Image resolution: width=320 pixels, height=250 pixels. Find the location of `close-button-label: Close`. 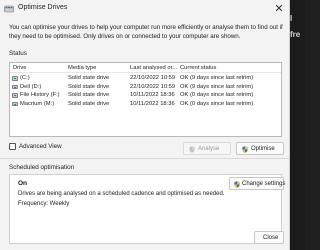

close-button-label: Close is located at coordinates (271, 237).